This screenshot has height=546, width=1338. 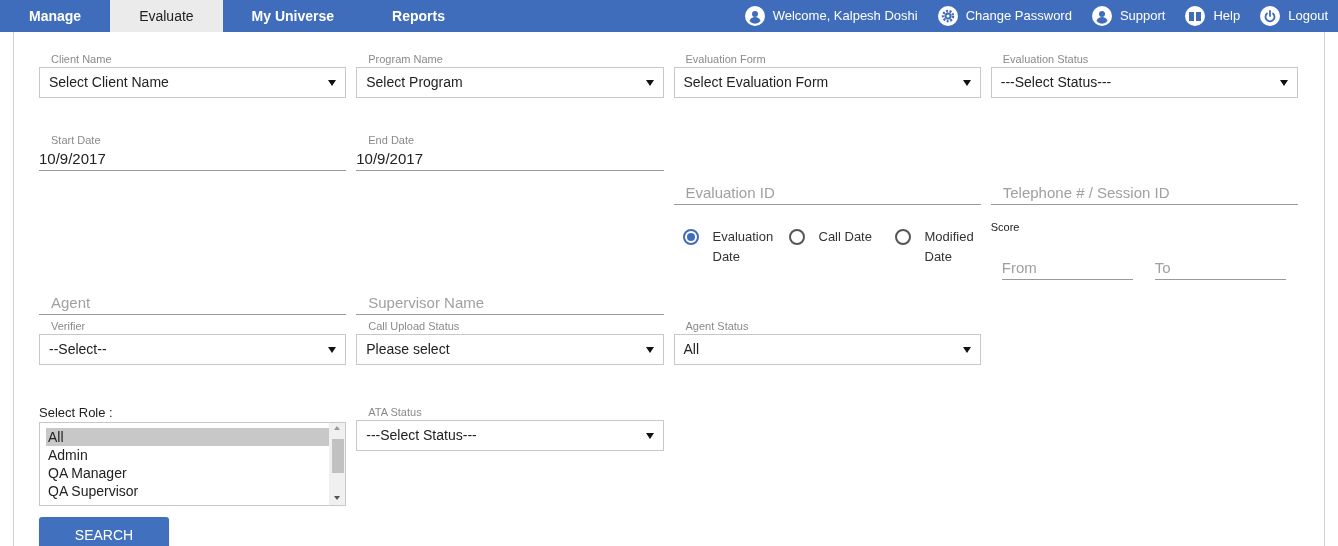 What do you see at coordinates (725, 59) in the screenshot?
I see `field-label: Evaluation Form` at bounding box center [725, 59].